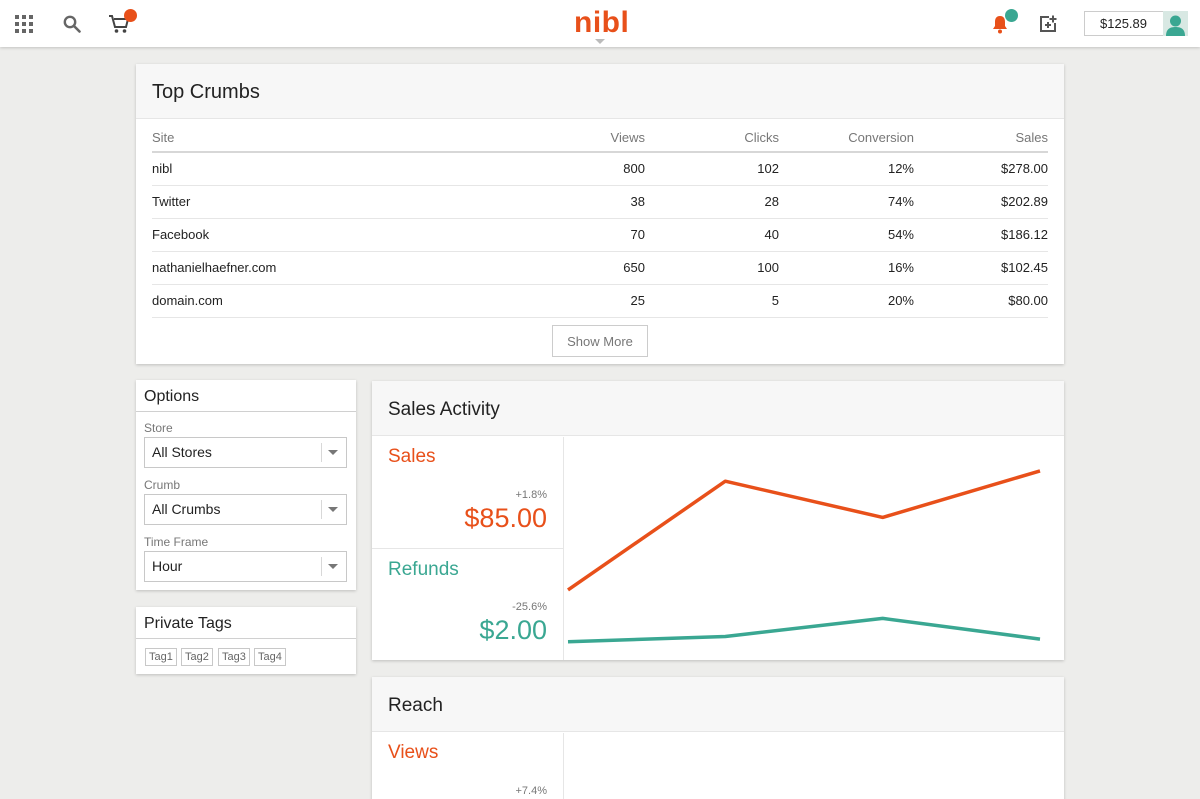  Describe the element at coordinates (423, 569) in the screenshot. I see `refunds-label: Refunds` at that location.